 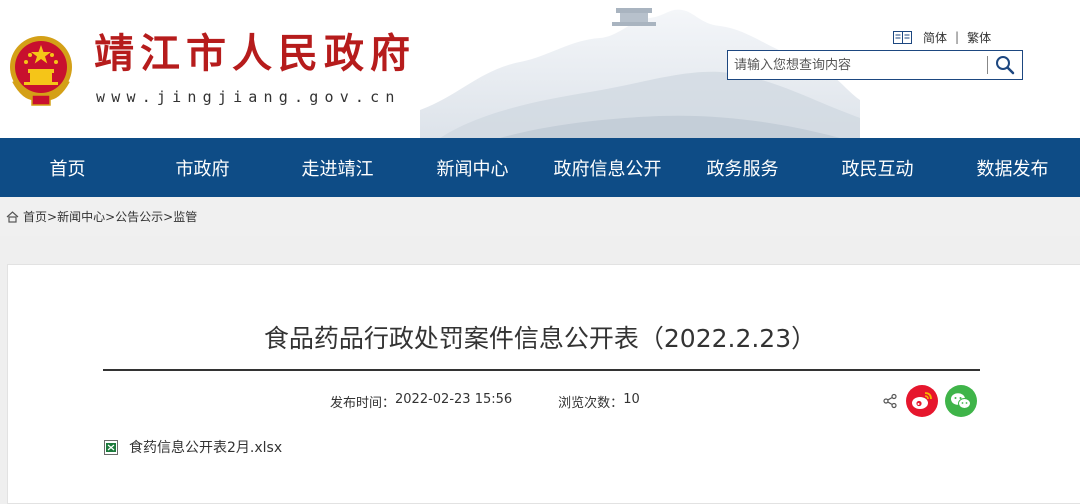 What do you see at coordinates (859, 65) in the screenshot?
I see `search-input` at bounding box center [859, 65].